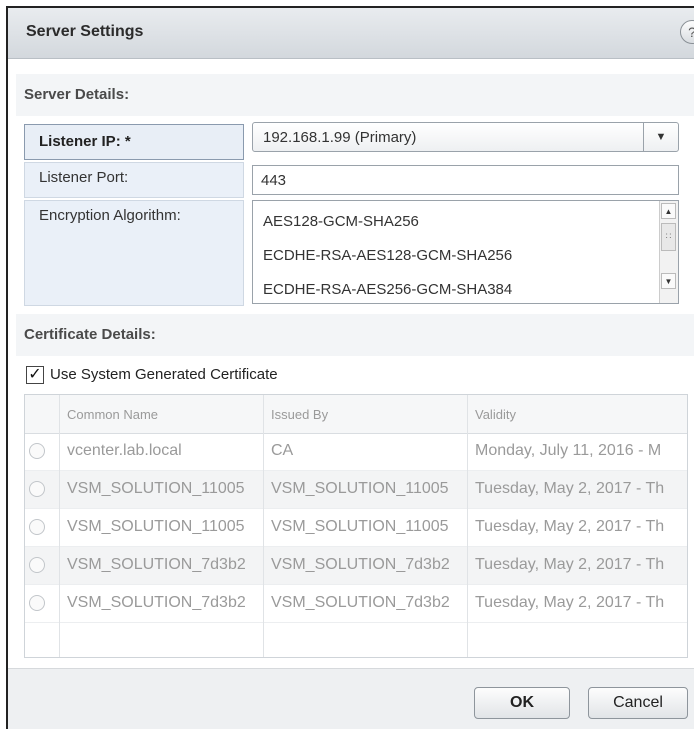  What do you see at coordinates (387, 255) in the screenshot?
I see `list-item: ECDHE-RSA-AES128-GCM-SHA256` at bounding box center [387, 255].